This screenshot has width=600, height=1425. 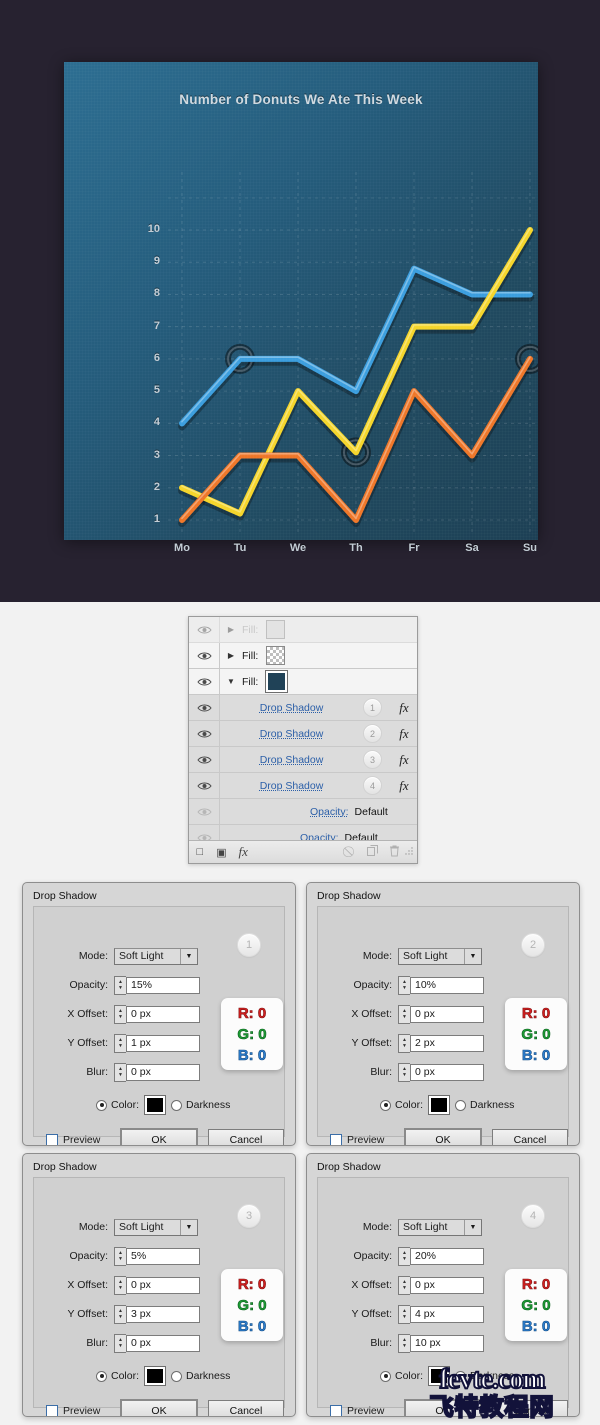 I want to click on link-layers-icon: □, so click(x=200, y=852).